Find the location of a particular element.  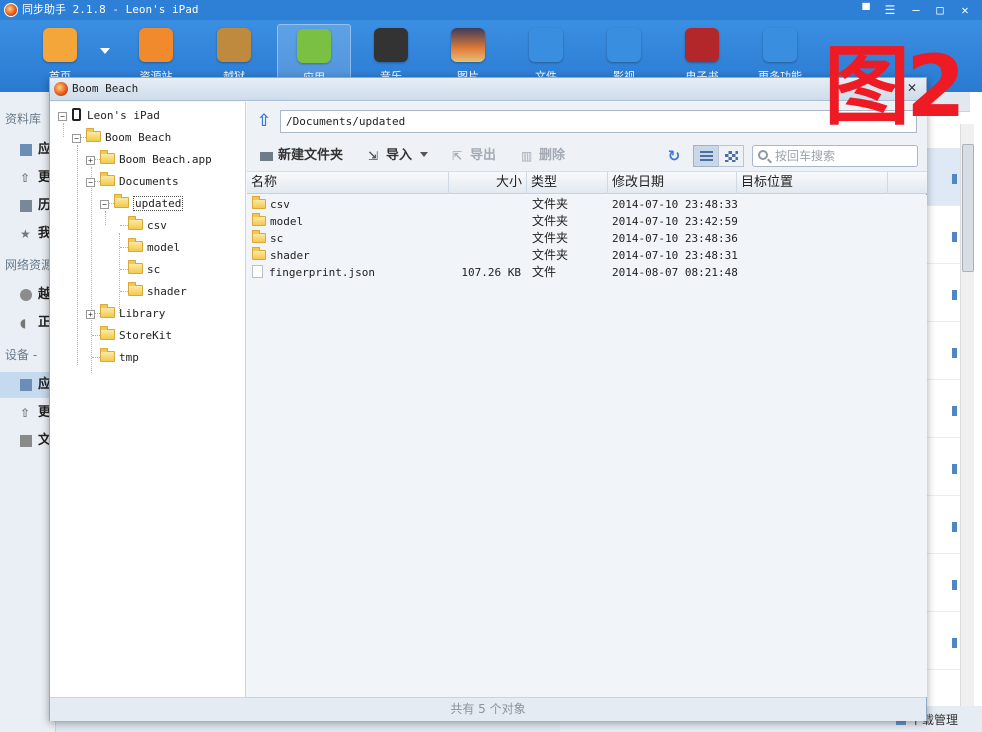

column-name: 名称 is located at coordinates (348, 183).